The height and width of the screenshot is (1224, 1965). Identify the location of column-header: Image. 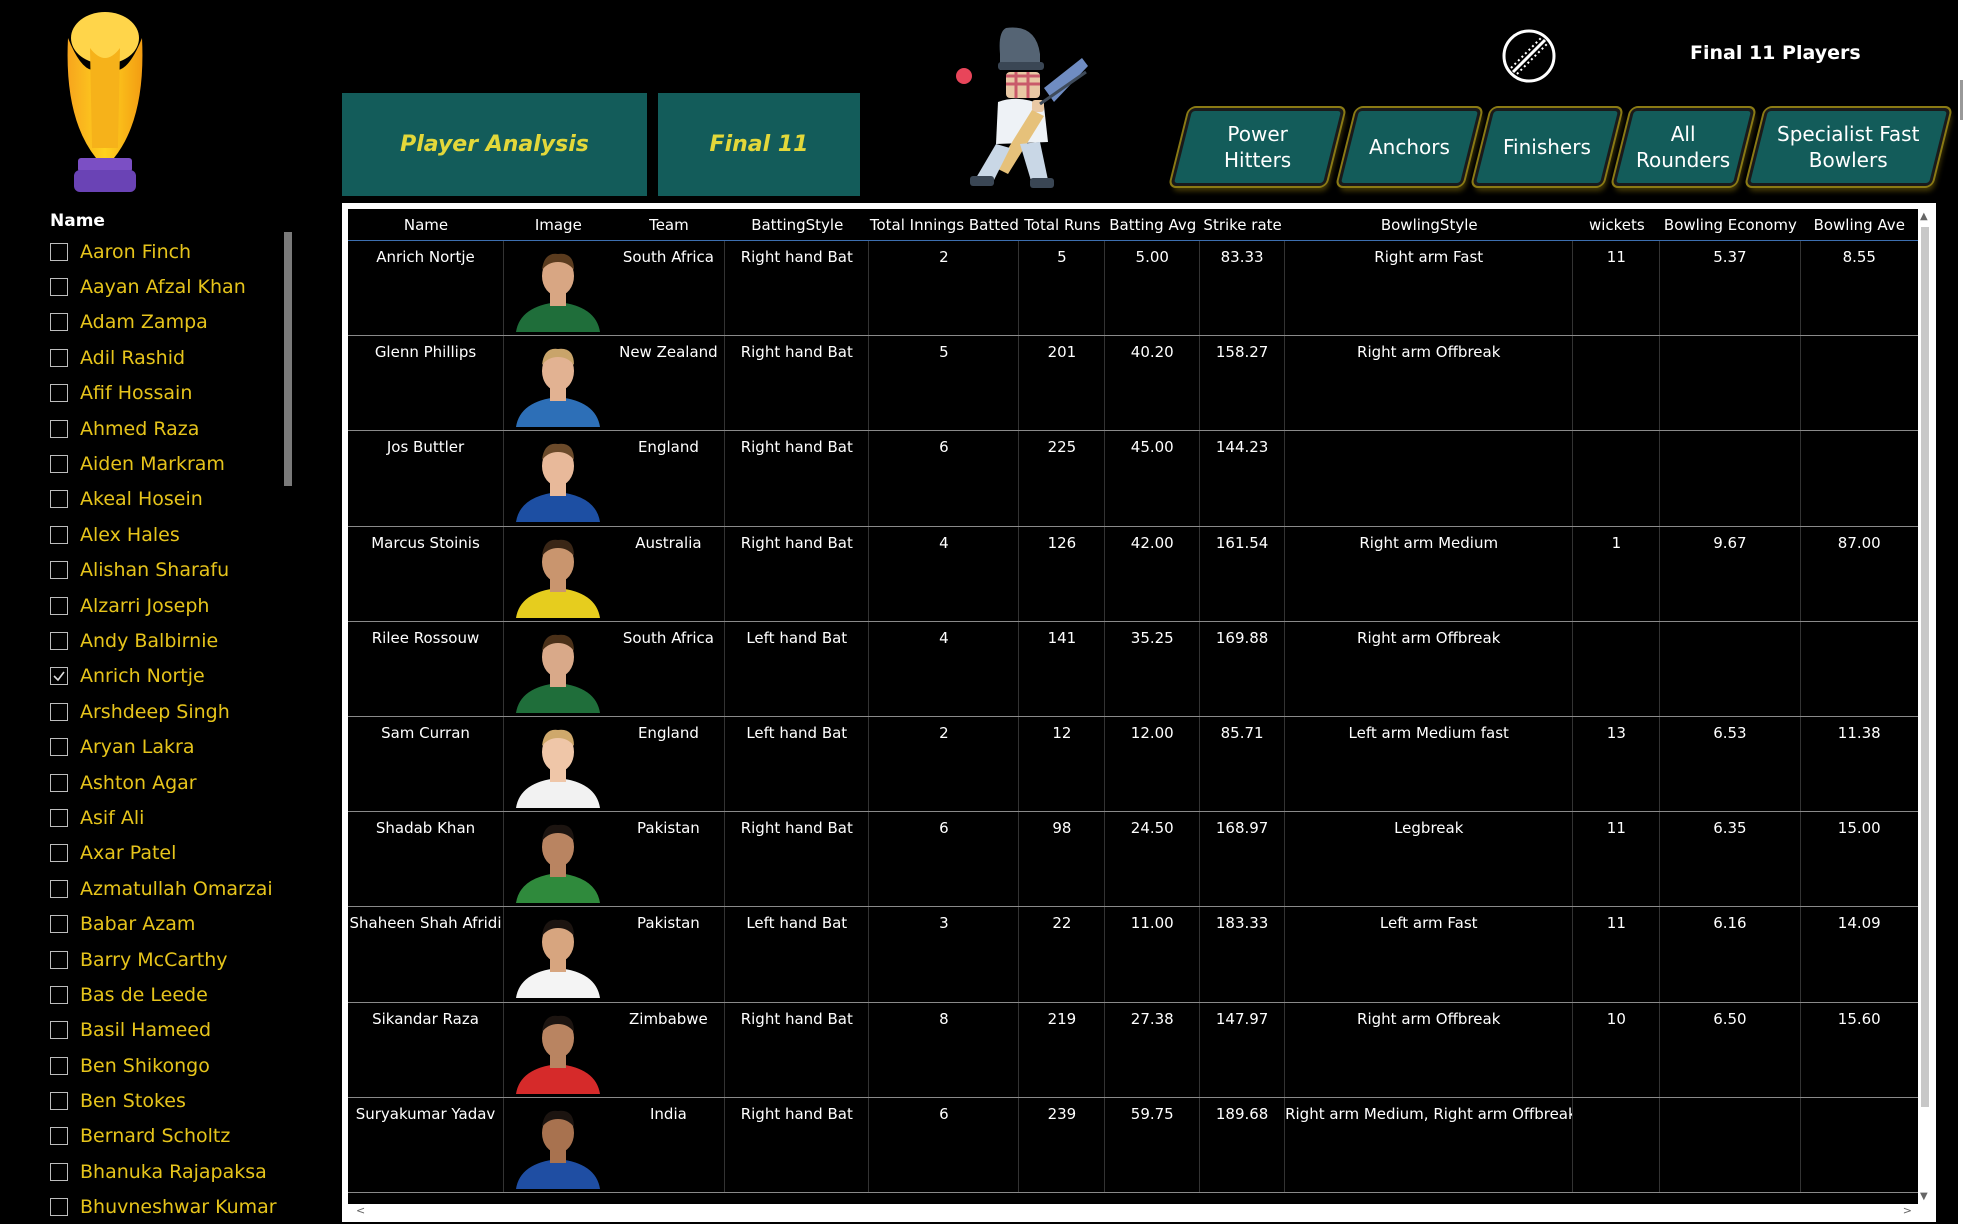
(558, 224).